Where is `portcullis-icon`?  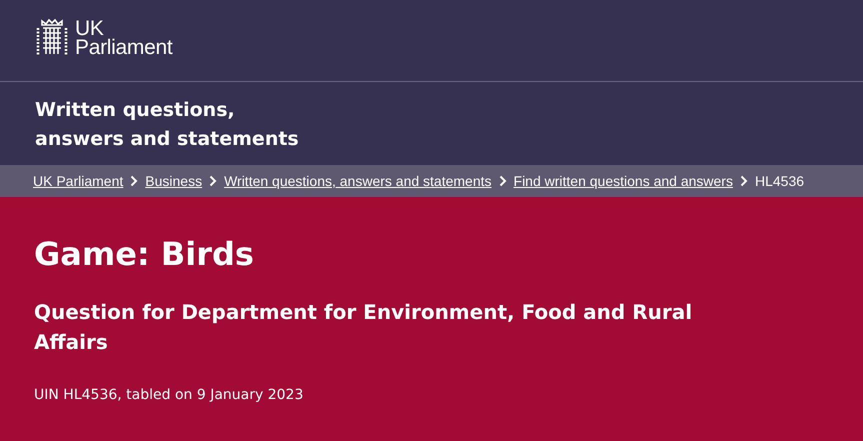 portcullis-icon is located at coordinates (52, 38).